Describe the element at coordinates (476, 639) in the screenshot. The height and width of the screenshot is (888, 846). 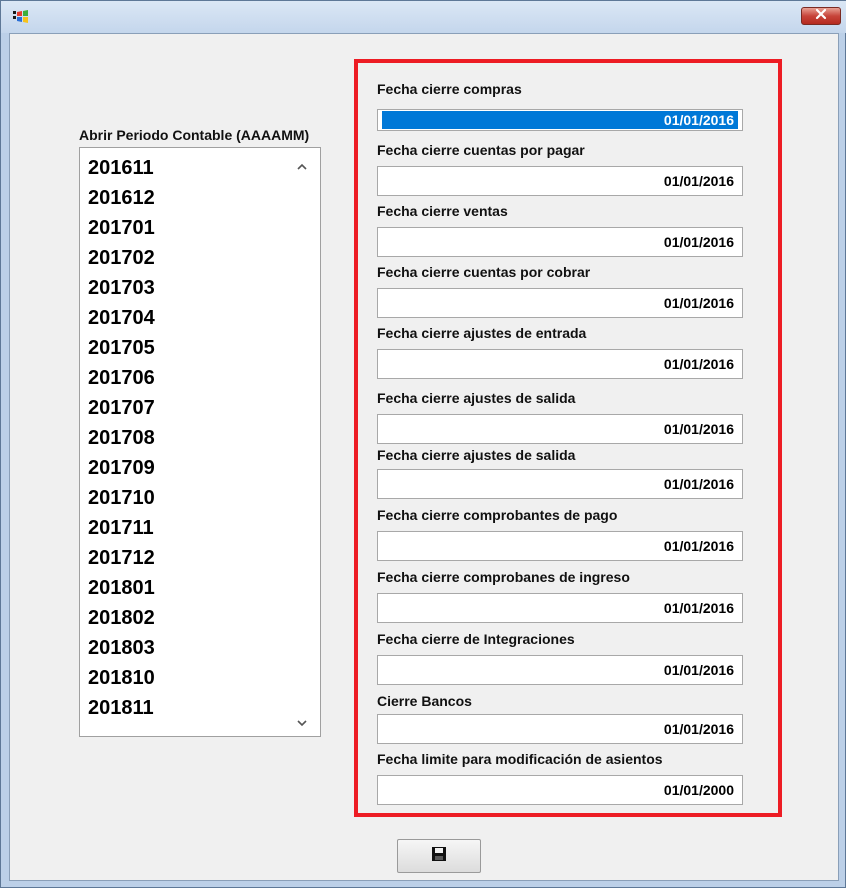
I see `field-label: Fecha cierre de Integraciones` at that location.